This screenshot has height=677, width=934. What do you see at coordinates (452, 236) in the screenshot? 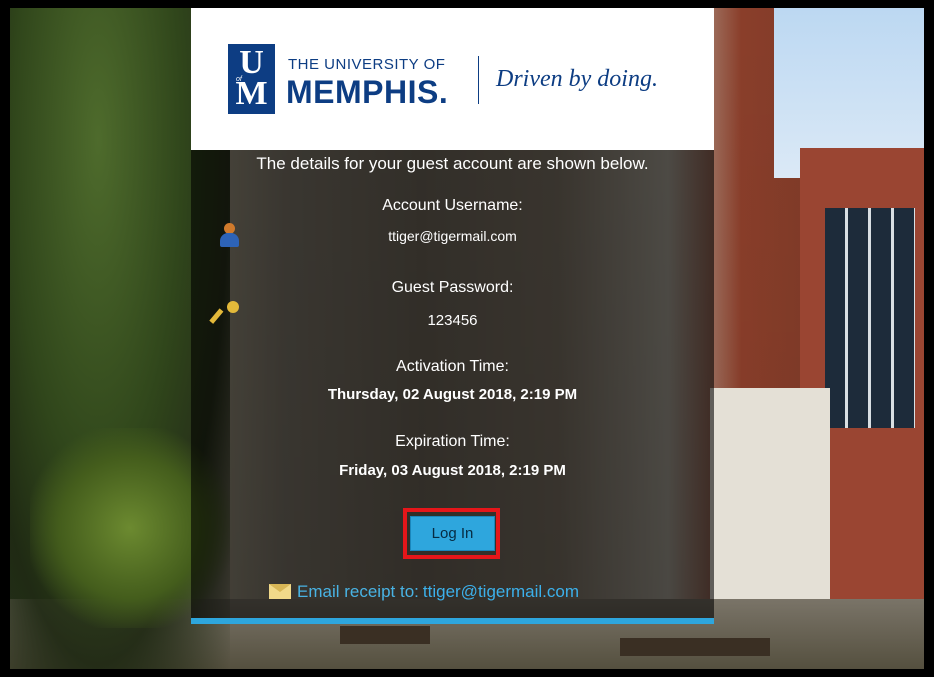
I see `username-value: ttiger@tigermail.com` at bounding box center [452, 236].